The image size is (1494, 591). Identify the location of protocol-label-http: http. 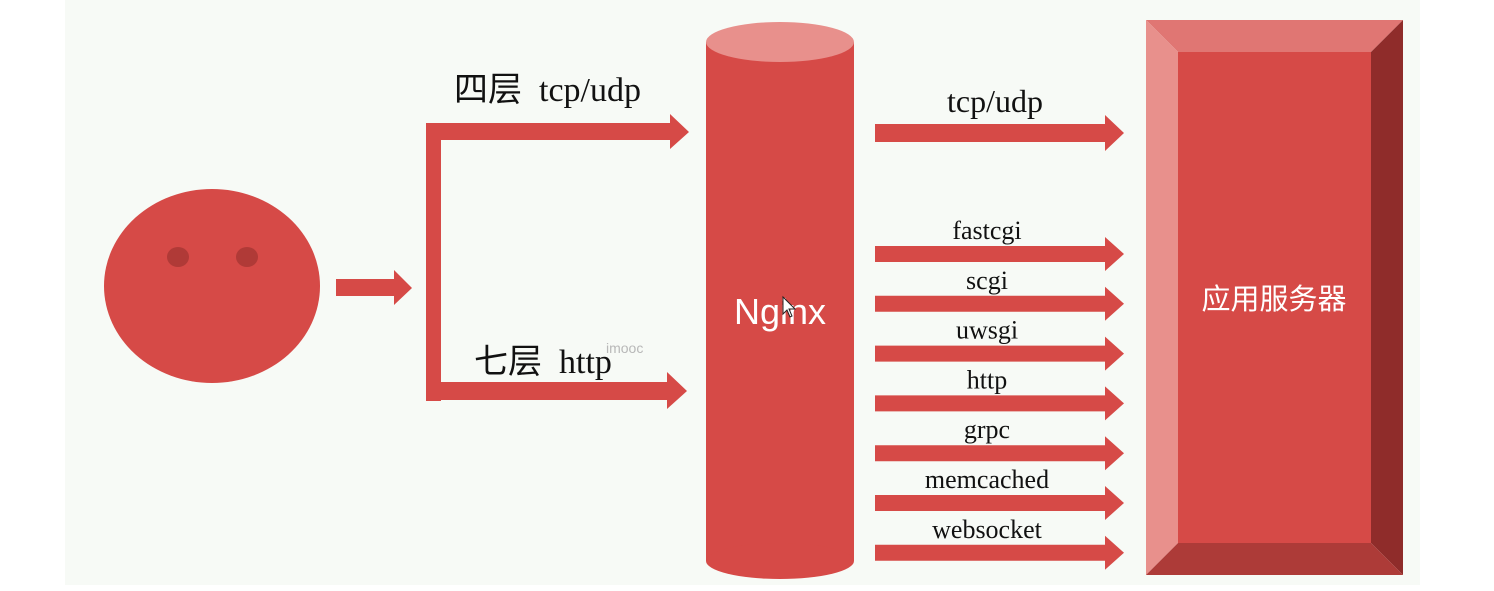
(987, 379).